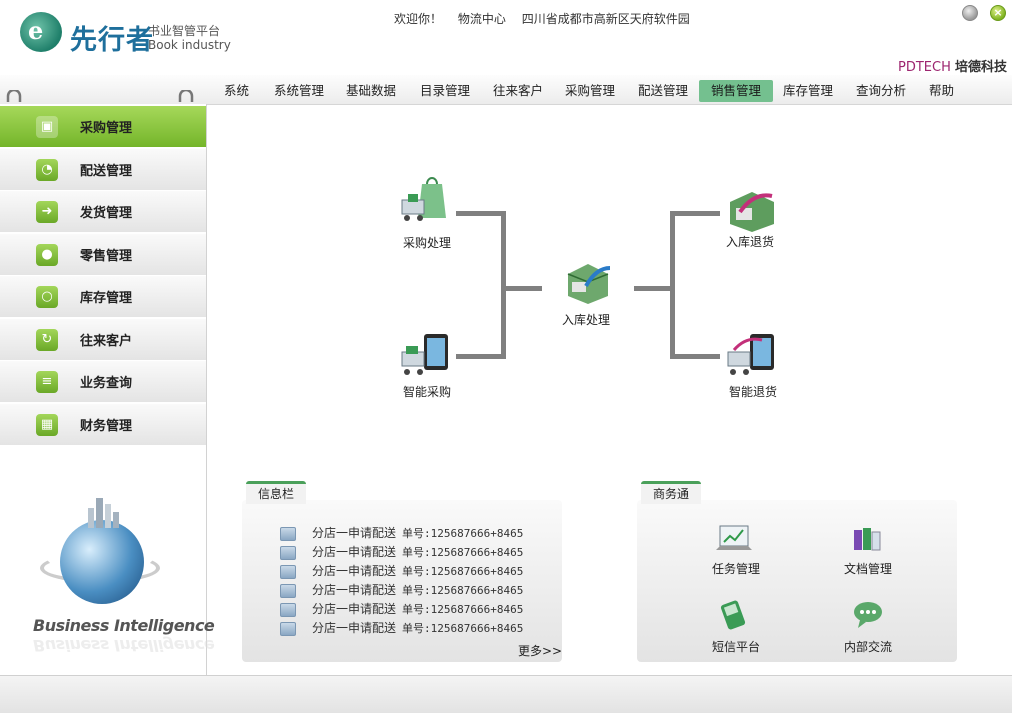 The height and width of the screenshot is (713, 1012). Describe the element at coordinates (124, 625) in the screenshot. I see `bi-logo-text: Business Intelligence` at that location.